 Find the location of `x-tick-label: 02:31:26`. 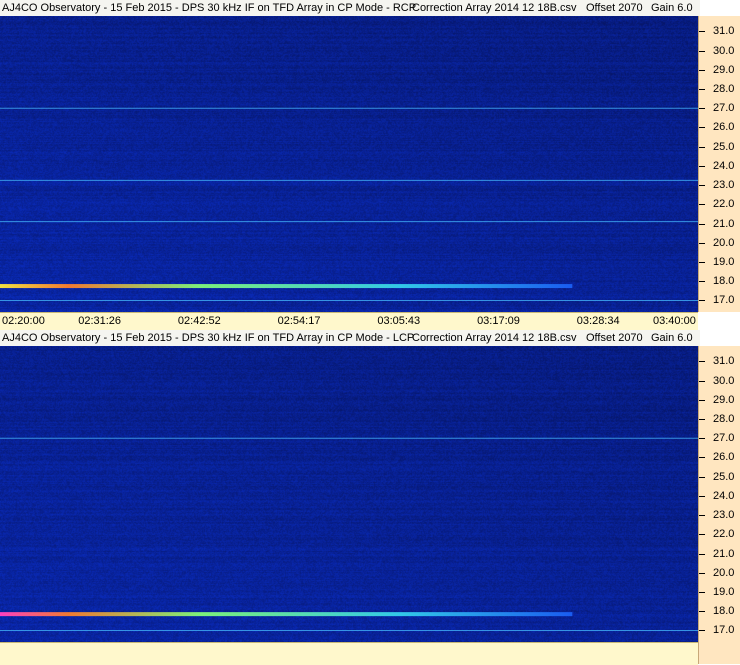

x-tick-label: 02:31:26 is located at coordinates (100, 321).